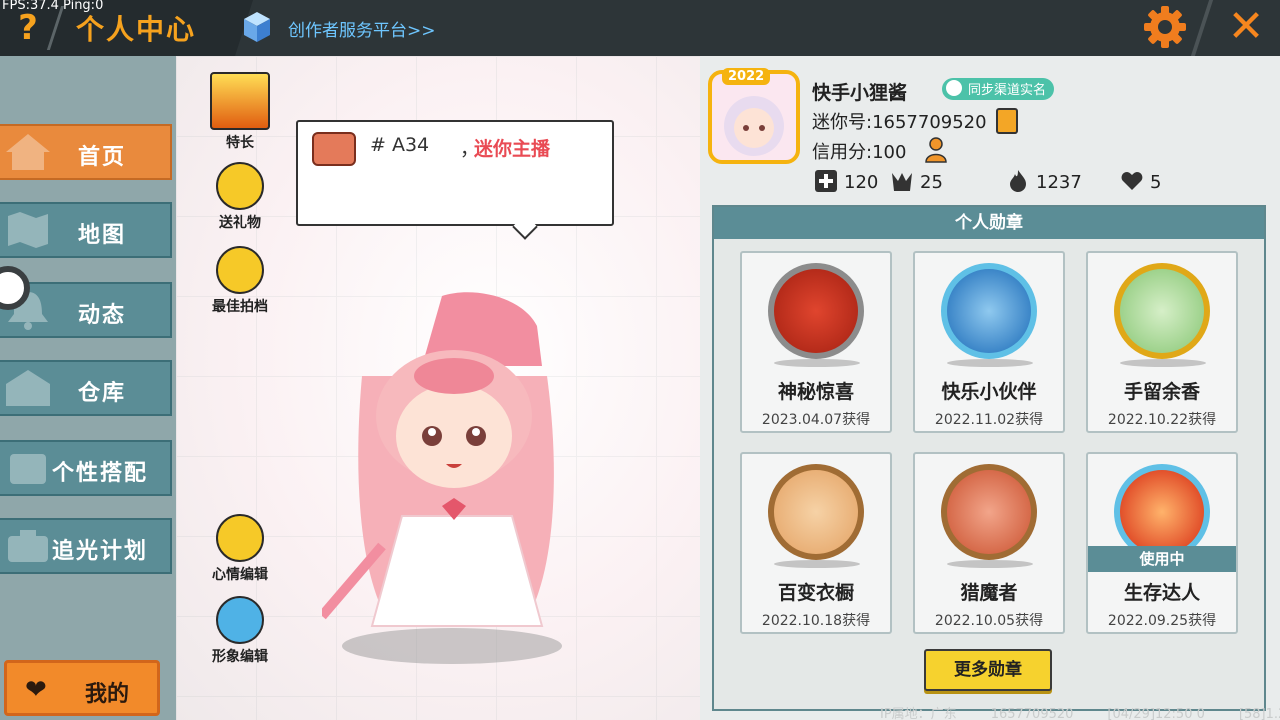 This screenshot has width=1280, height=720. I want to click on heart-icon: ❤, so click(36, 690).